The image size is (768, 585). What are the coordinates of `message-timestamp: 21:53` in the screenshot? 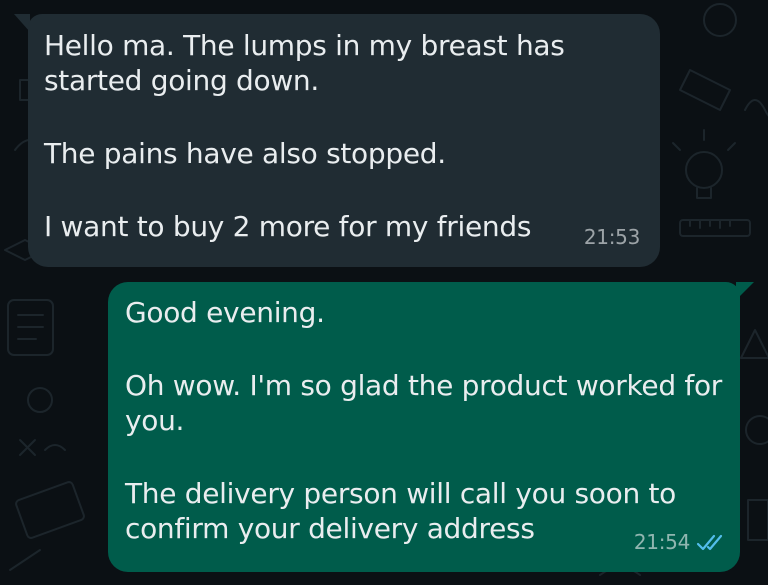 It's located at (611, 237).